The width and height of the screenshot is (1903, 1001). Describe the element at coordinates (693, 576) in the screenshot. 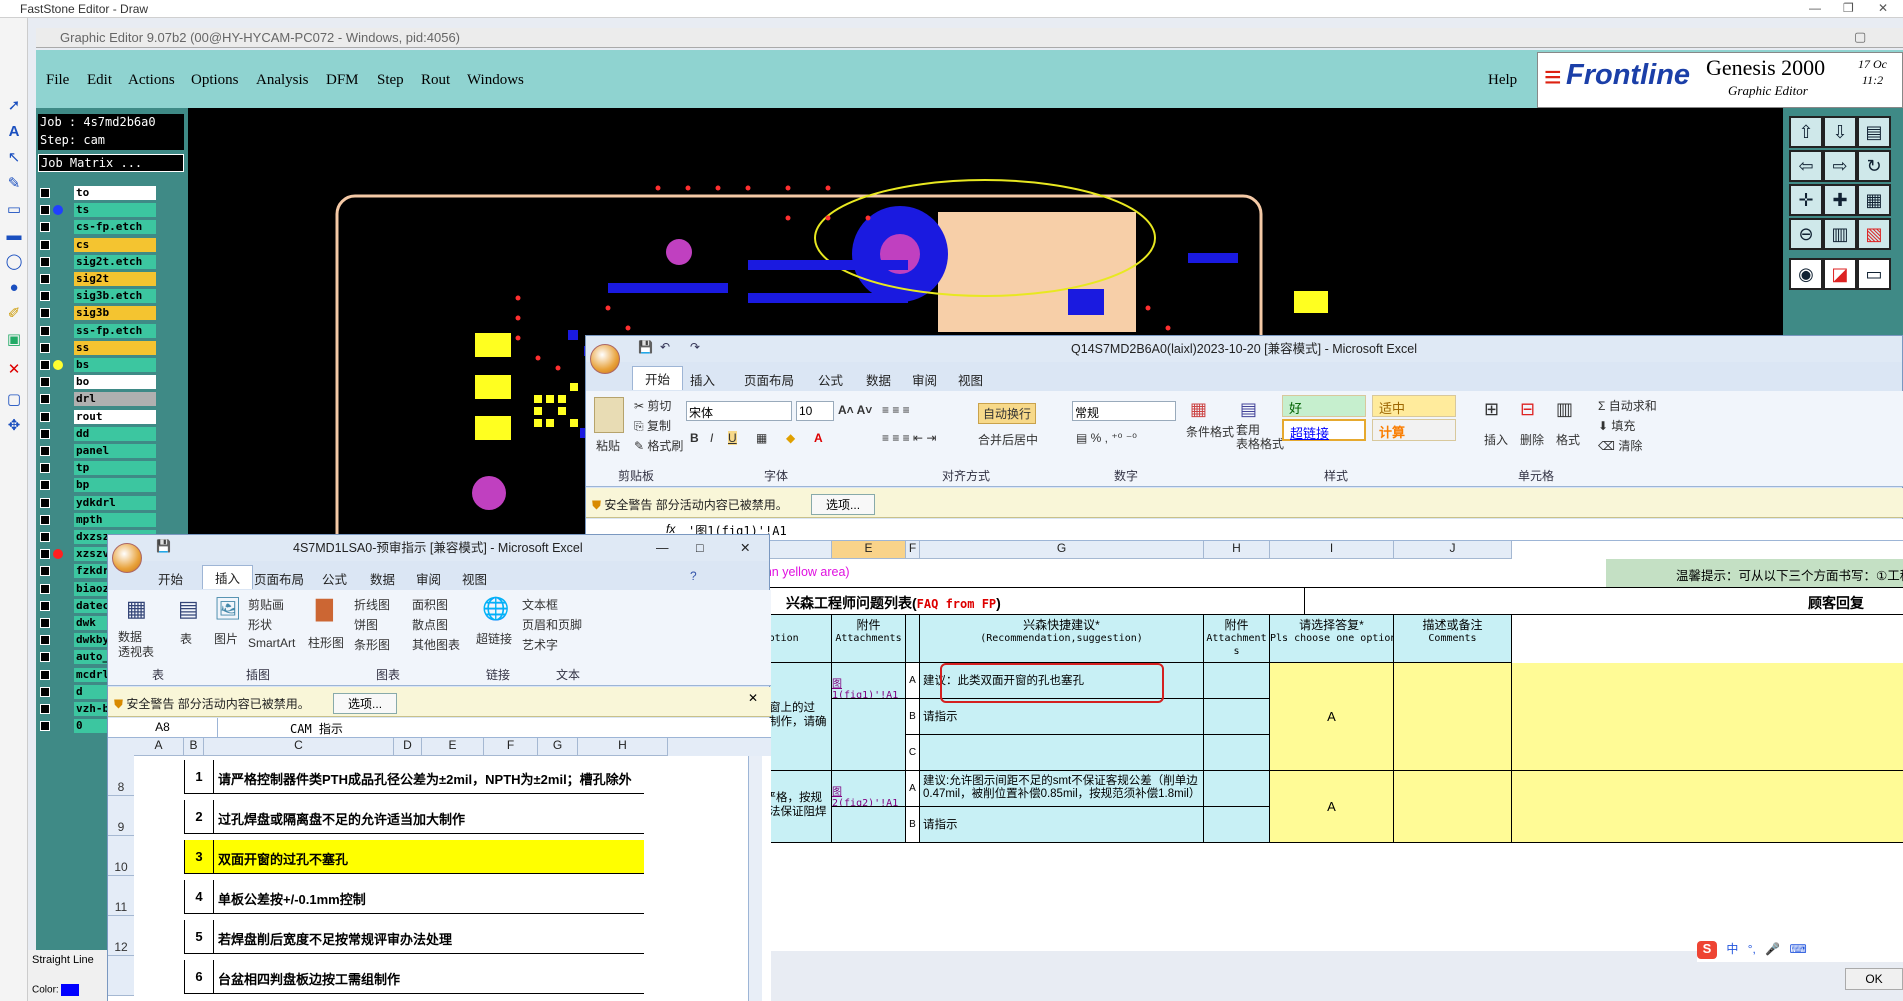

I see `help-icon: ?` at that location.